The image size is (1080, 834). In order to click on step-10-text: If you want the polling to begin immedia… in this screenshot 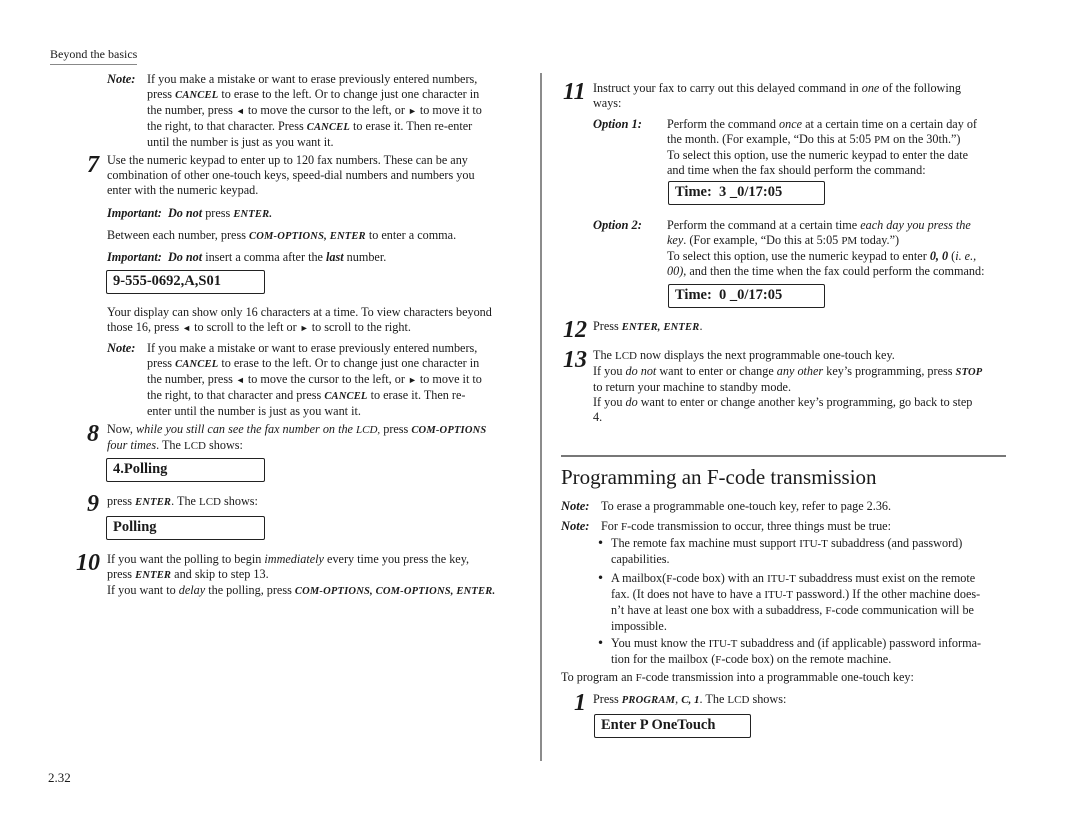, I will do `click(319, 575)`.